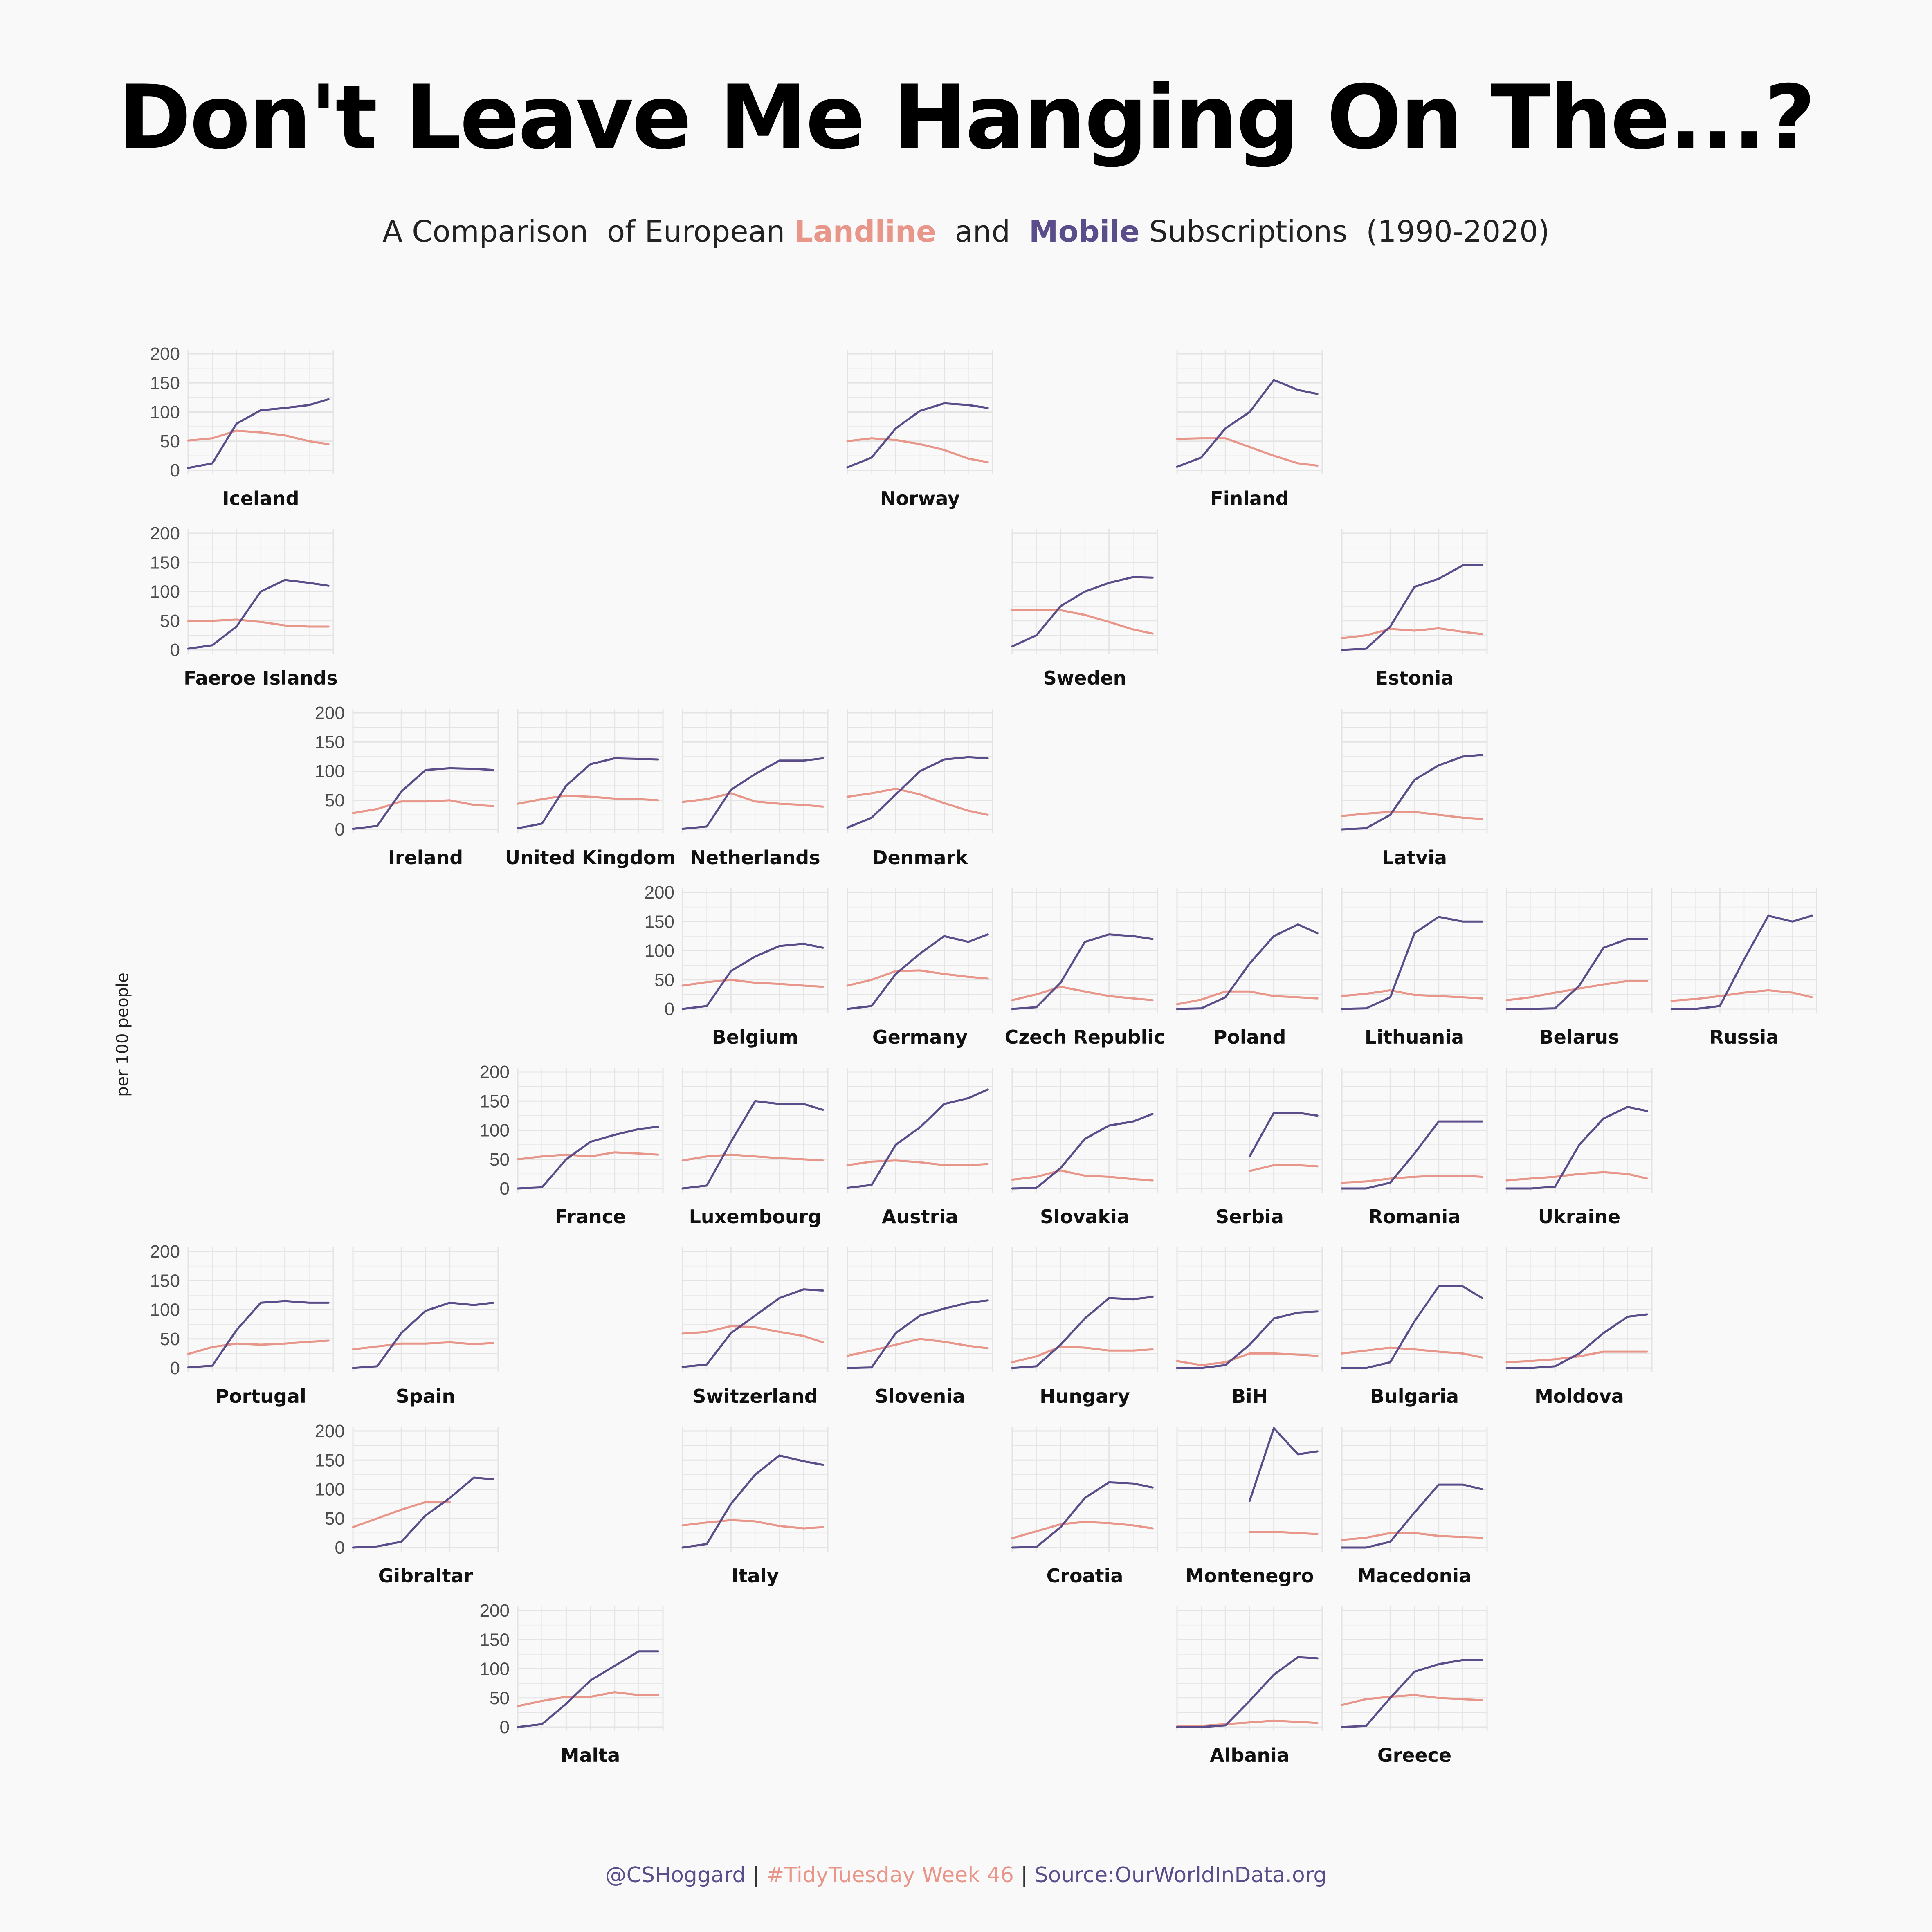  What do you see at coordinates (1415, 609) in the screenshot?
I see `panel-estonia: Estonia` at bounding box center [1415, 609].